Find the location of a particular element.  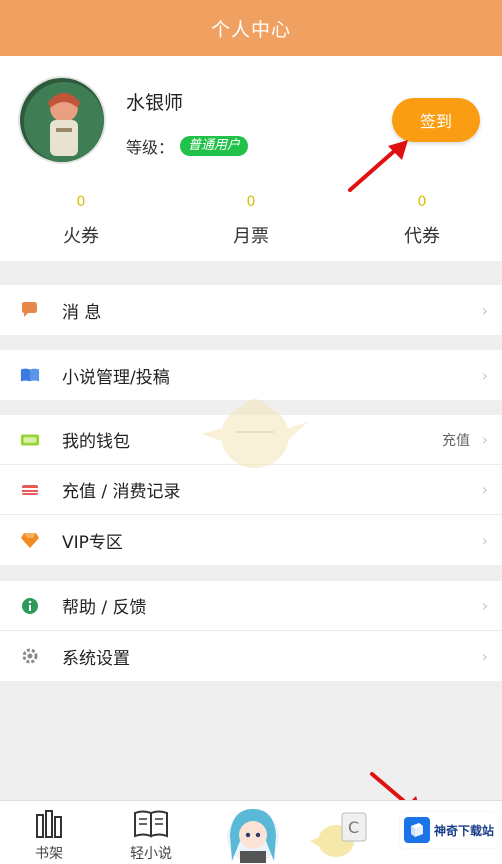

menu-item-messages: 消 息 › is located at coordinates (251, 310).